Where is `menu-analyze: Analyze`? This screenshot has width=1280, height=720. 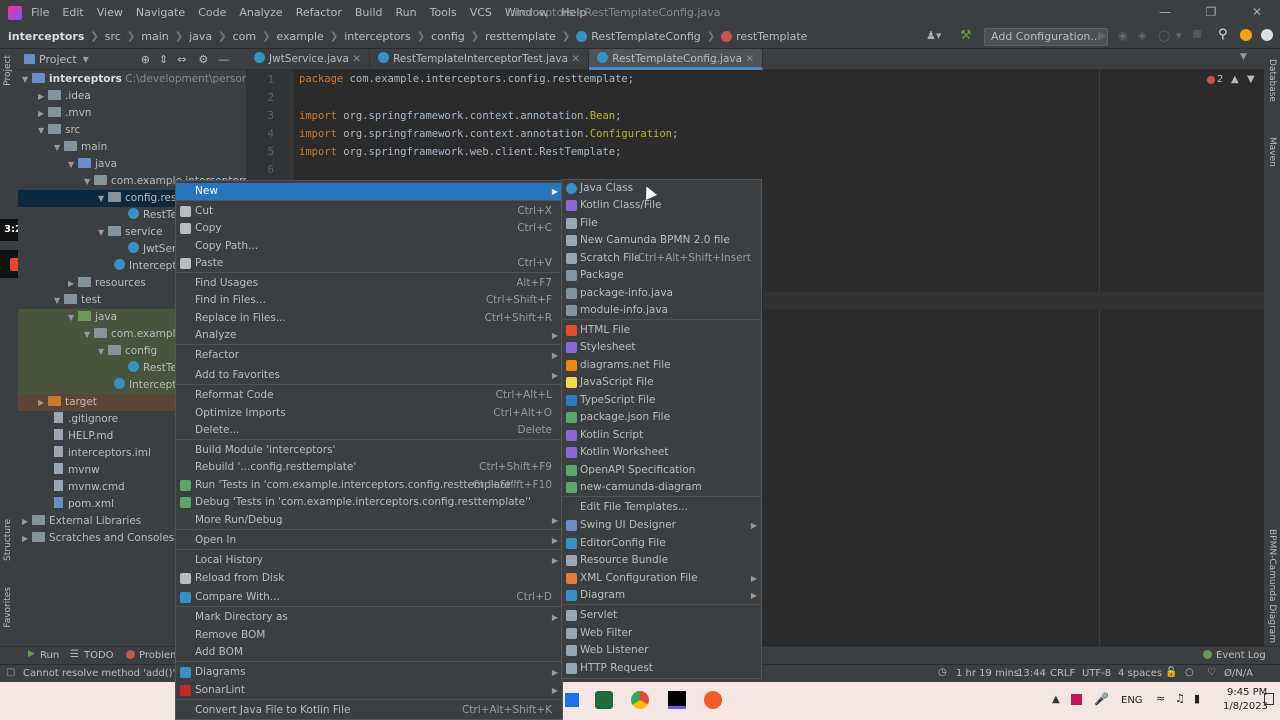
menu-analyze: Analyze is located at coordinates (260, 12).